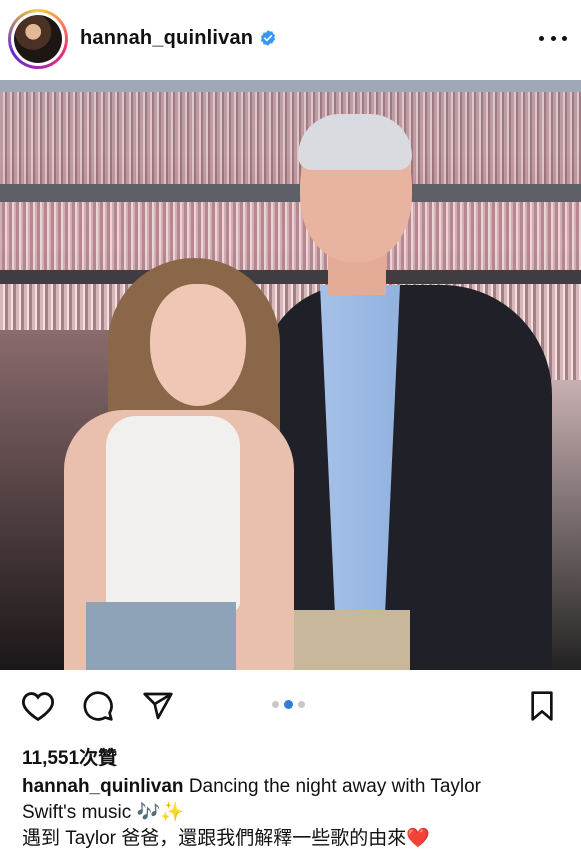  Describe the element at coordinates (553, 38) in the screenshot. I see `more-options-icon` at that location.